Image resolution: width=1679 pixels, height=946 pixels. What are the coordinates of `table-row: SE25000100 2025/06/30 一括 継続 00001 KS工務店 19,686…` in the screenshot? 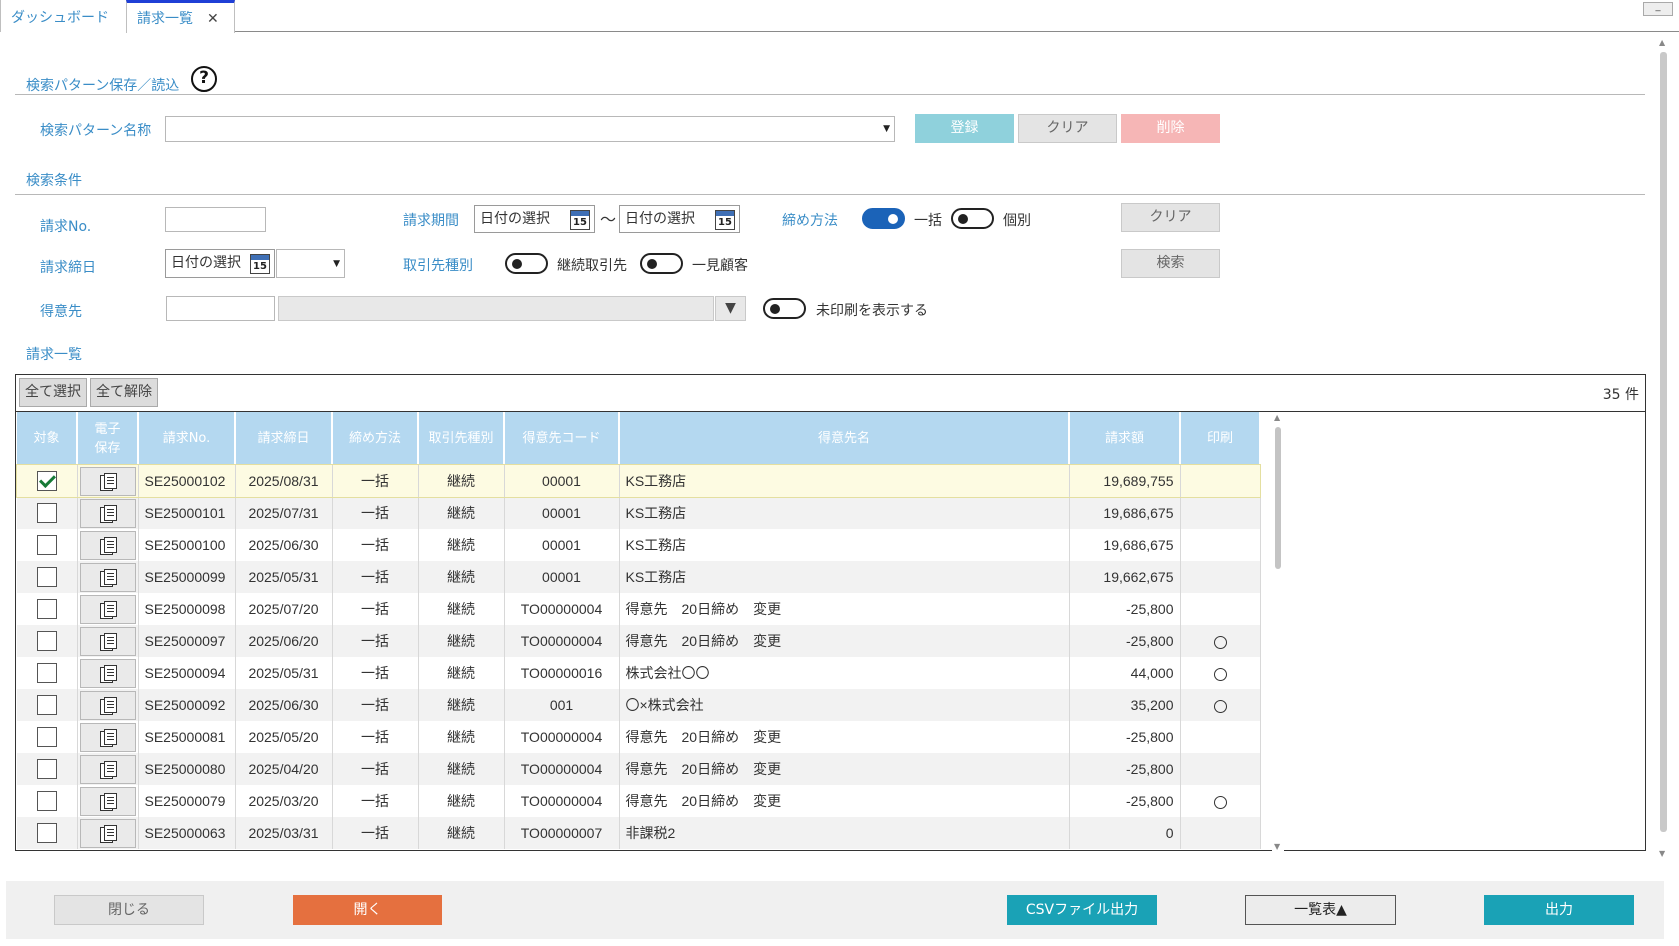 It's located at (639, 545).